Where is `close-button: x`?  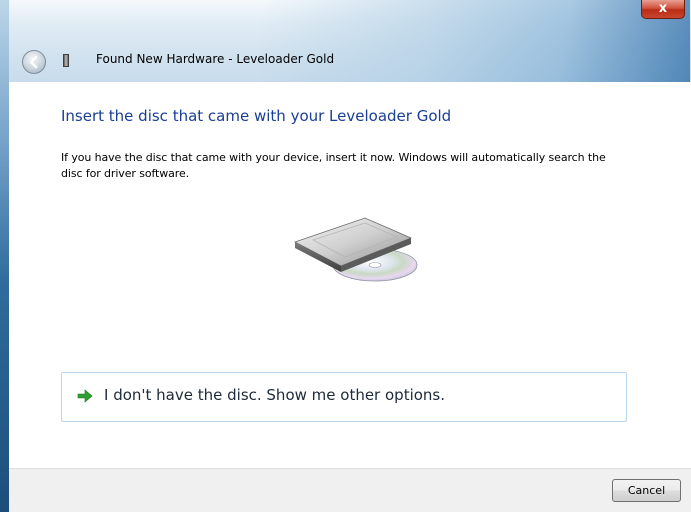
close-button: x is located at coordinates (663, 9).